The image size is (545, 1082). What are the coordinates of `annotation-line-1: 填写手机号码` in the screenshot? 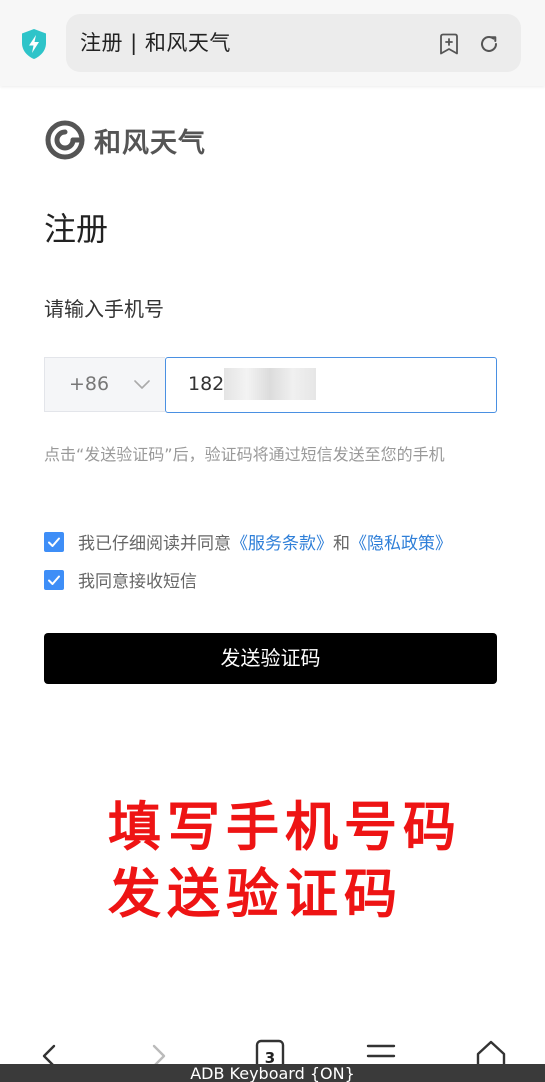 It's located at (285, 827).